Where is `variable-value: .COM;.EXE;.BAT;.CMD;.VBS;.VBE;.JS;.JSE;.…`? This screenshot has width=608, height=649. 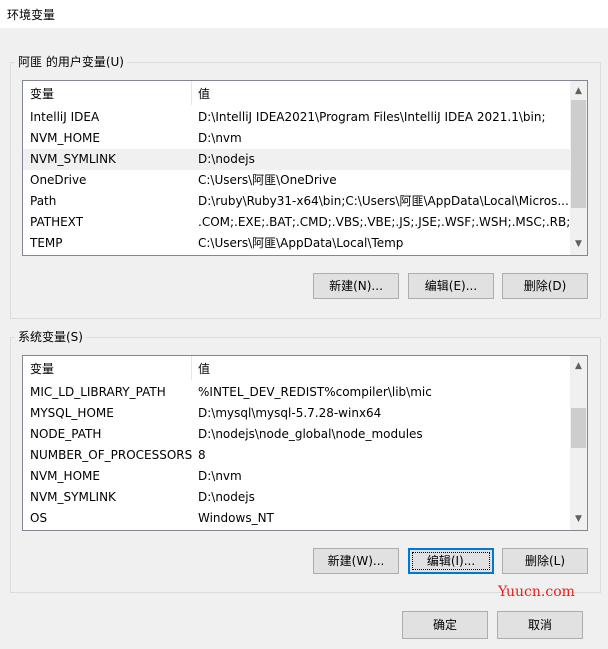
variable-value: .COM;.EXE;.BAT;.CMD;.VBS;.VBE;.JS;.JSE;.… is located at coordinates (392, 222).